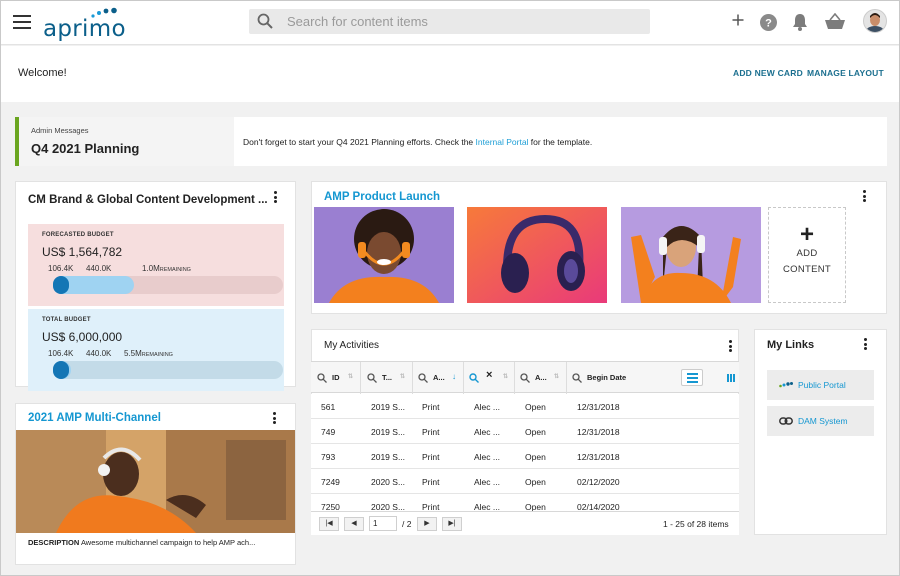  I want to click on my-links-title: My Links, so click(791, 345).